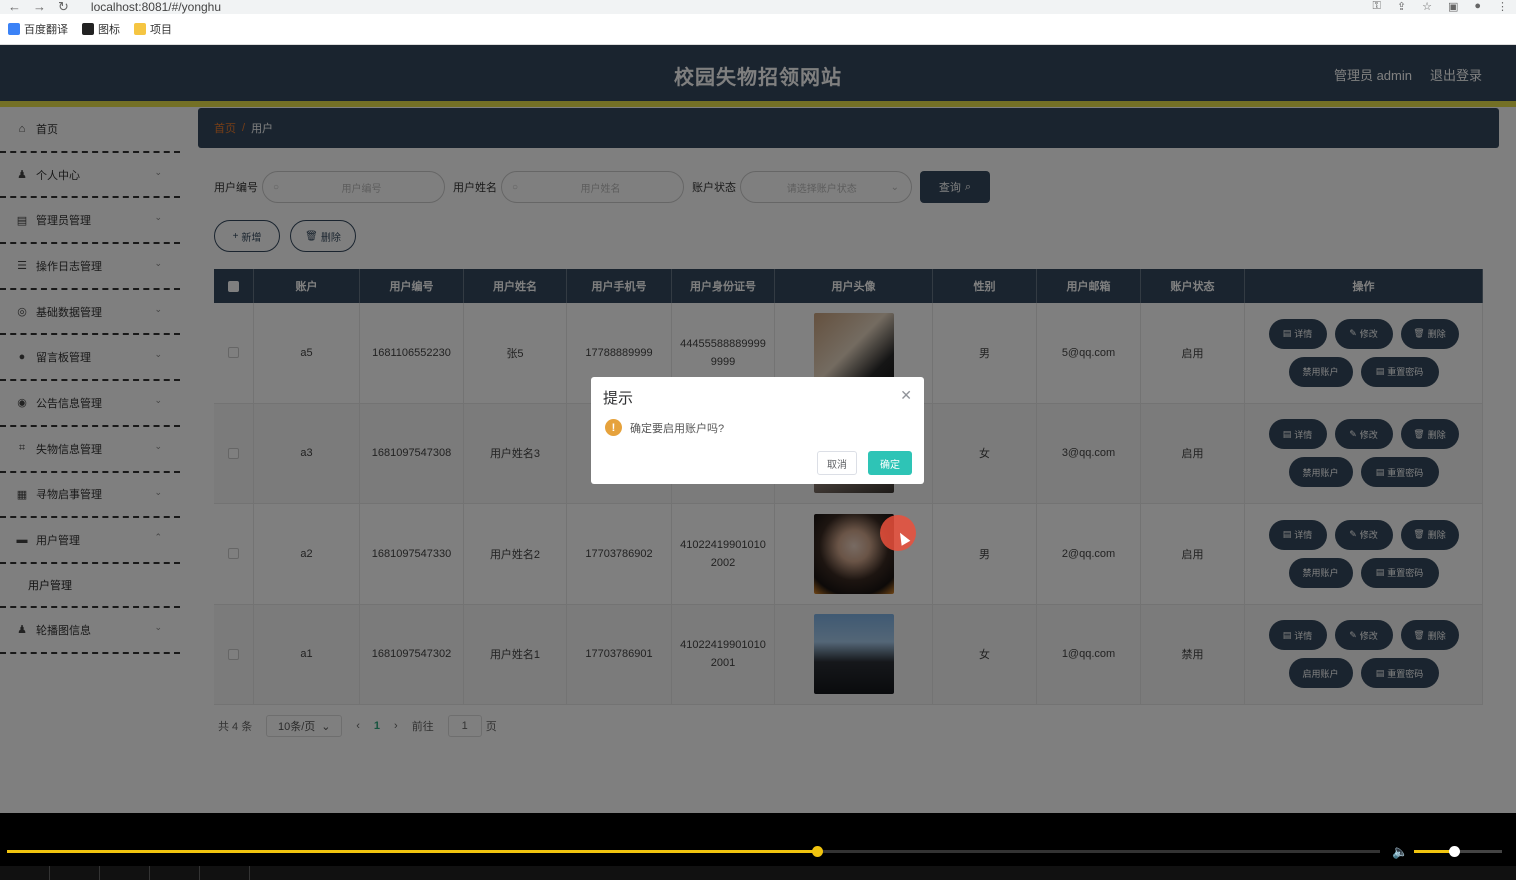 The image size is (1516, 880). Describe the element at coordinates (758, 873) in the screenshot. I see `player-controls` at that location.